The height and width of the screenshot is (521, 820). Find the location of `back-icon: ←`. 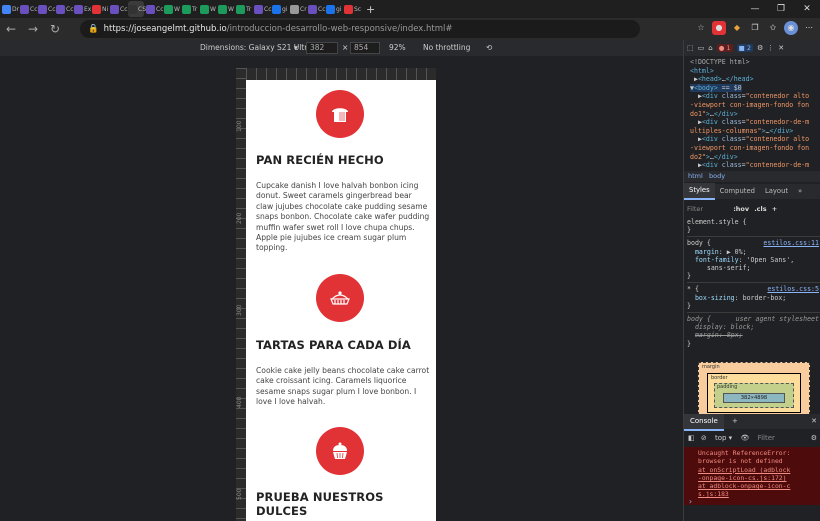

back-icon: ← is located at coordinates (11, 29).